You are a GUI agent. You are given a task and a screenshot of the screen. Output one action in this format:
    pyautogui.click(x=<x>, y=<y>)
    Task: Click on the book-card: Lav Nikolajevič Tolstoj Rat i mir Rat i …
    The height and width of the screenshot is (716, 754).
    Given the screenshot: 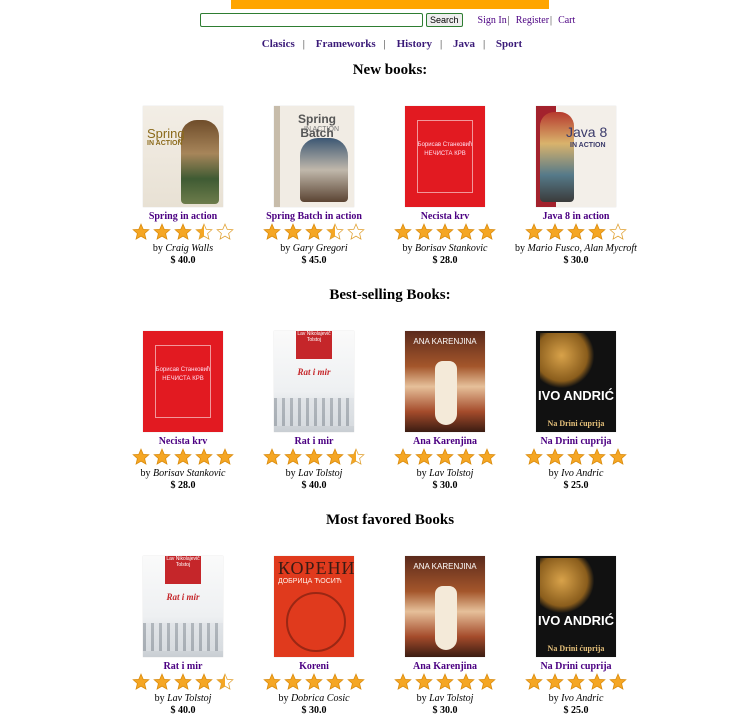 What is the action you would take?
    pyautogui.click(x=314, y=411)
    